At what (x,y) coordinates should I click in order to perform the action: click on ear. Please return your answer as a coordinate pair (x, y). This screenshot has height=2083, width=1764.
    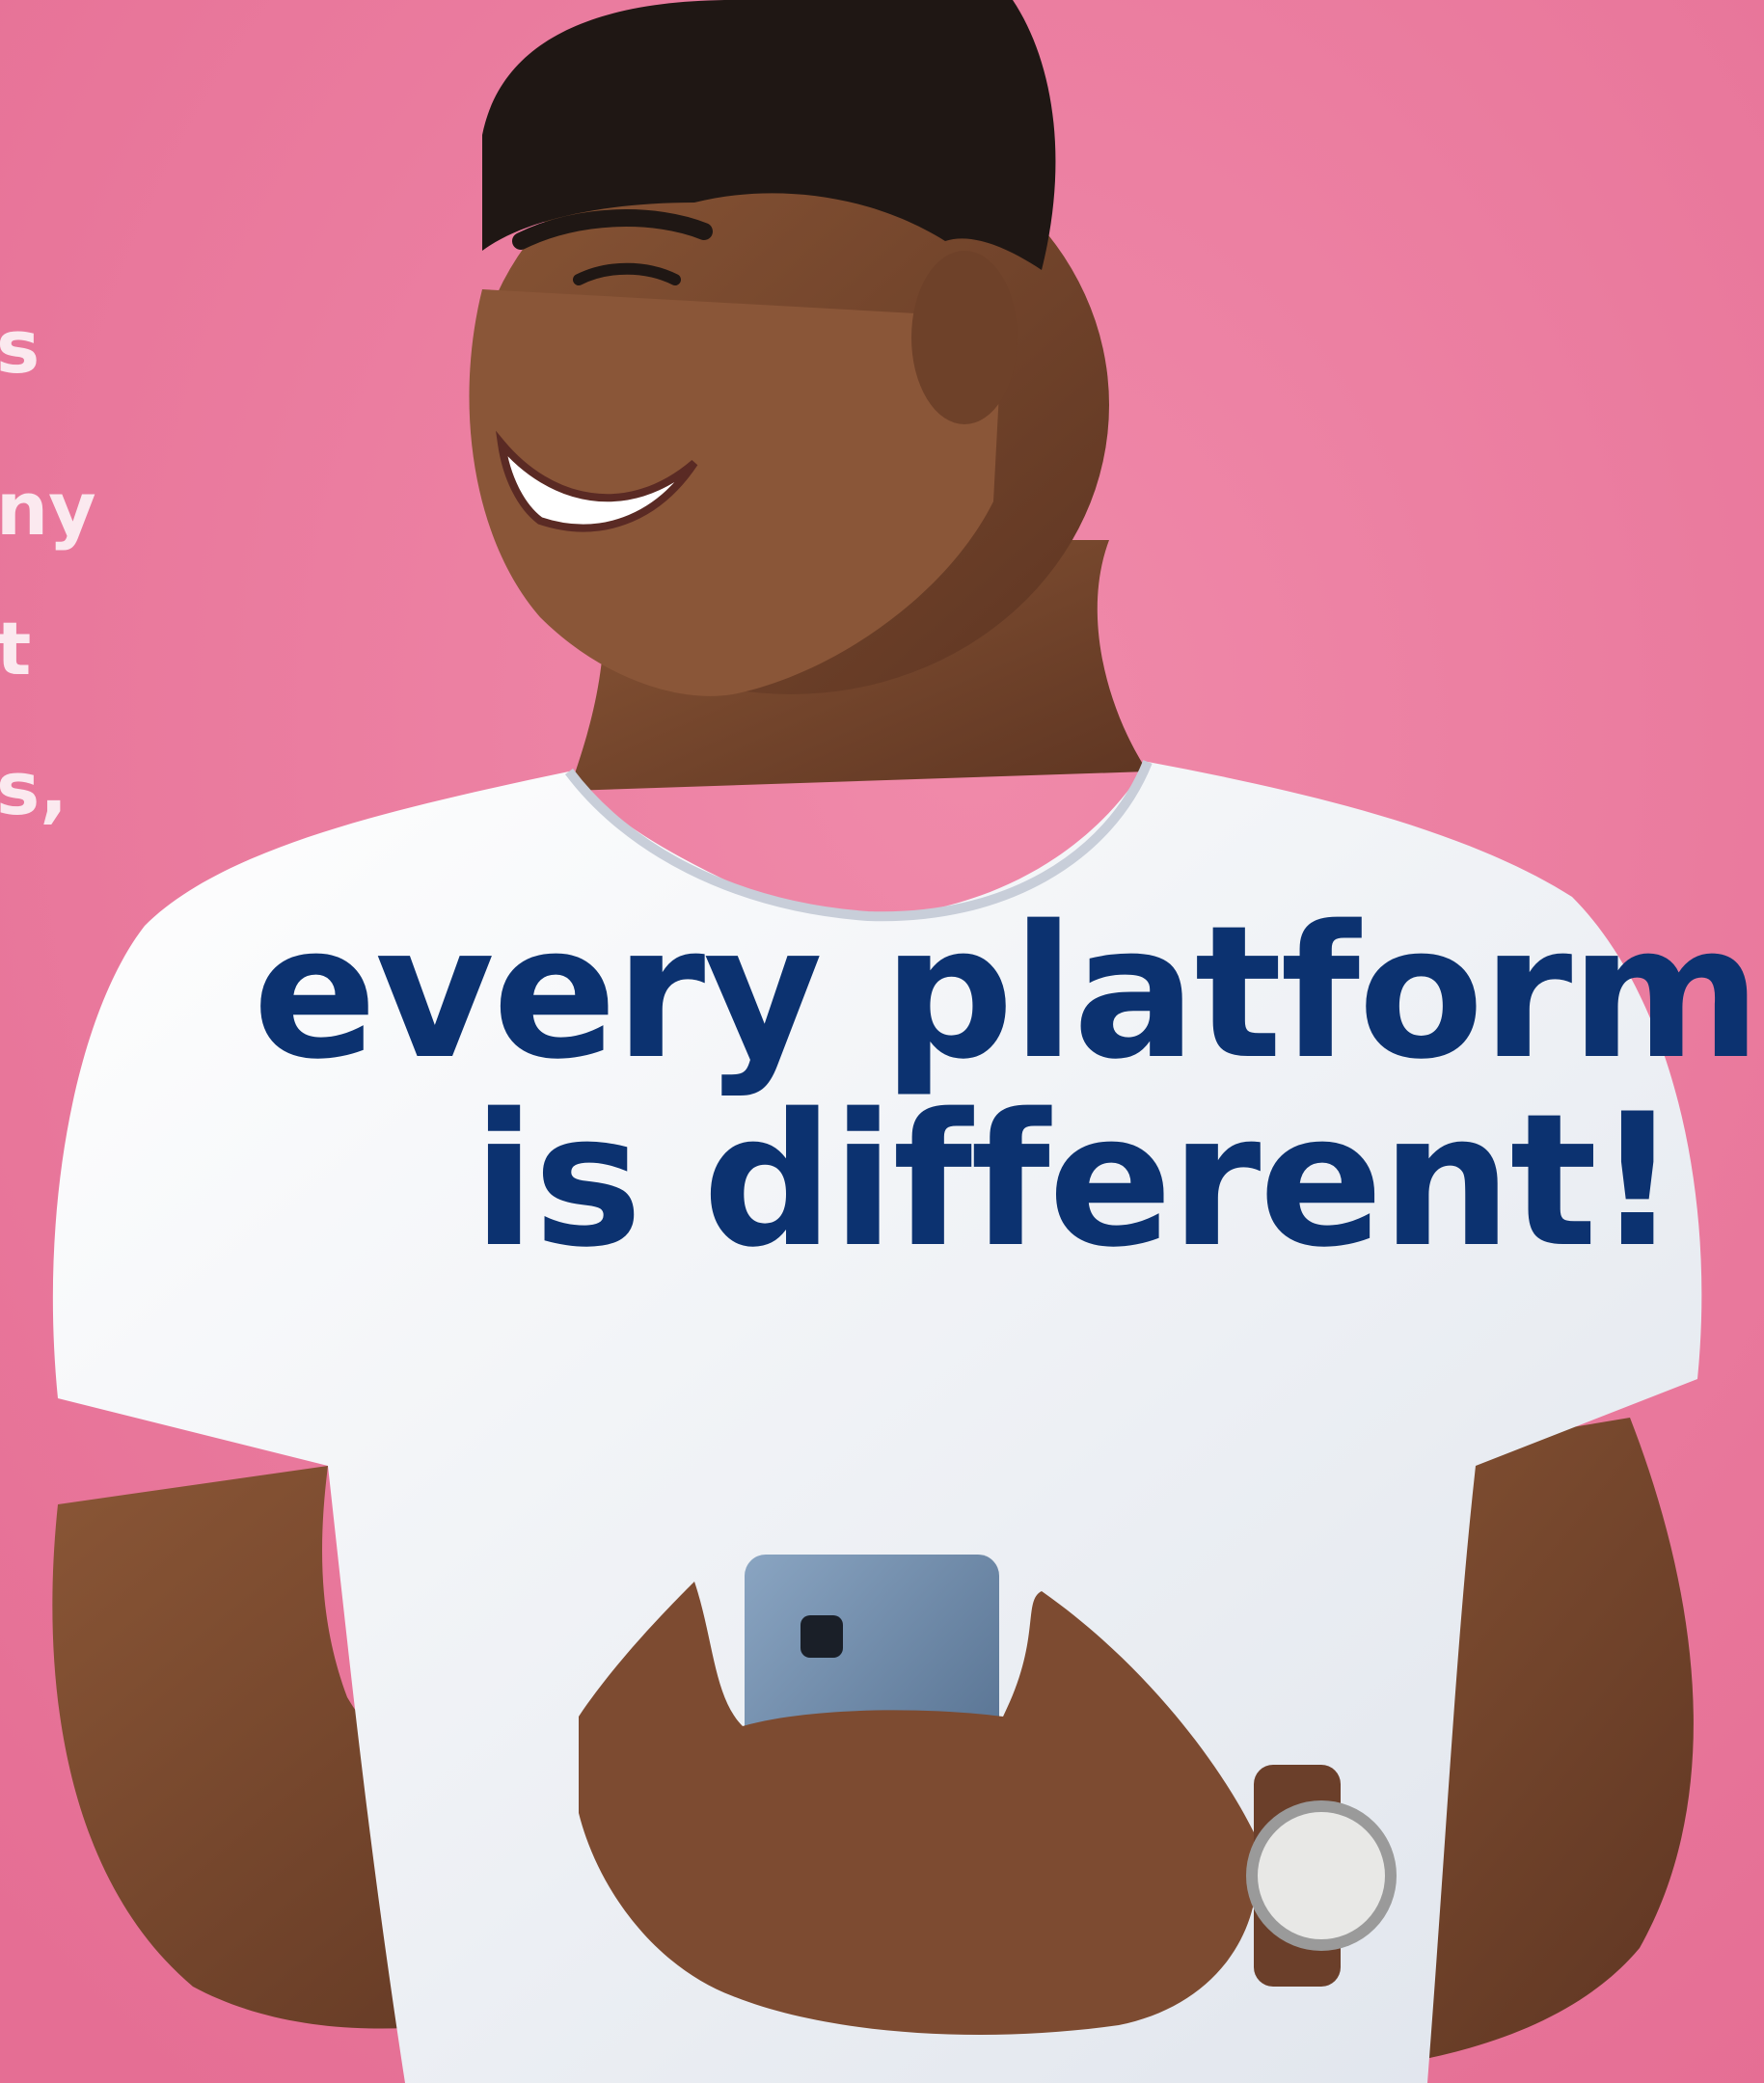
    Looking at the image, I should click on (965, 338).